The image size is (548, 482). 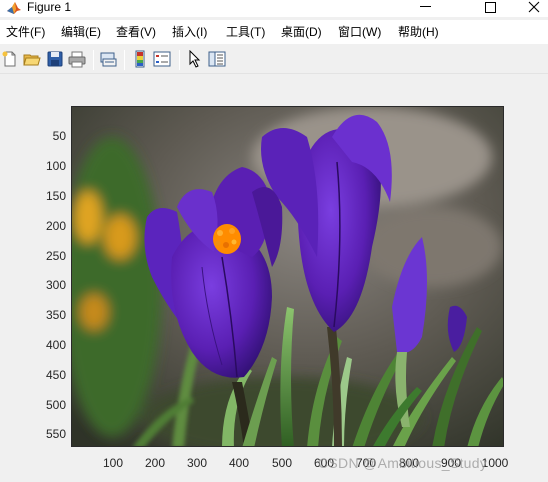 I want to click on property-inspector-icon, so click(x=217, y=59).